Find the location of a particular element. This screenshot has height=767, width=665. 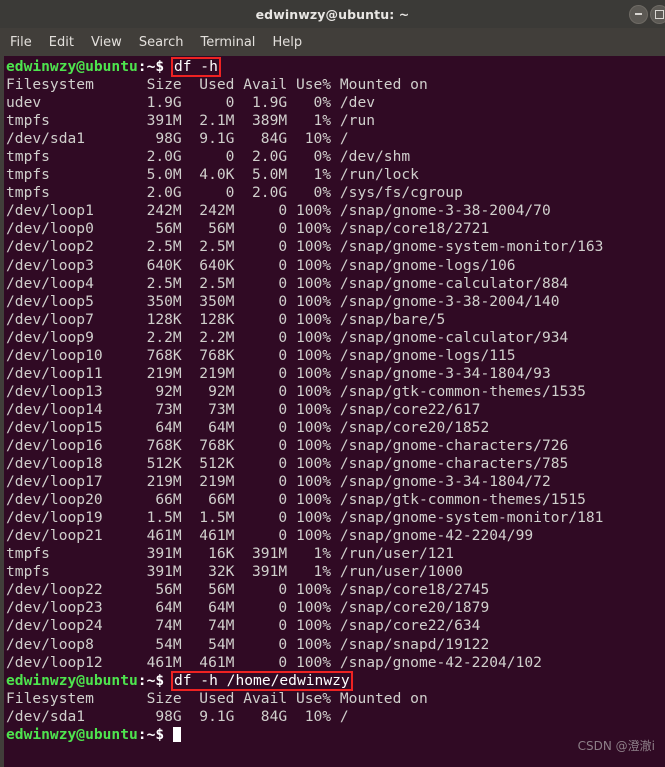

menu-item-edit: Edit is located at coordinates (61, 42).